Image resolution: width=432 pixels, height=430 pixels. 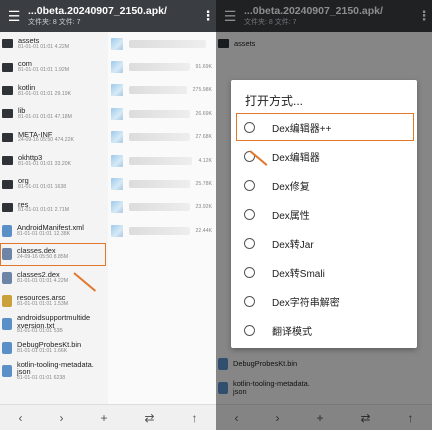 What do you see at coordinates (162, 43) in the screenshot?
I see `list-item` at bounding box center [162, 43].